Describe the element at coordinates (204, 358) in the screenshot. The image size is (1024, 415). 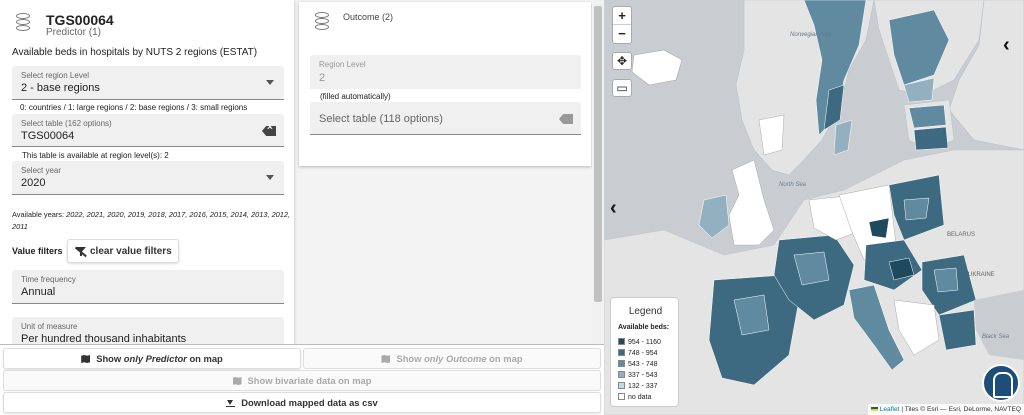
I see `show-predictor-suffix: on map` at that location.